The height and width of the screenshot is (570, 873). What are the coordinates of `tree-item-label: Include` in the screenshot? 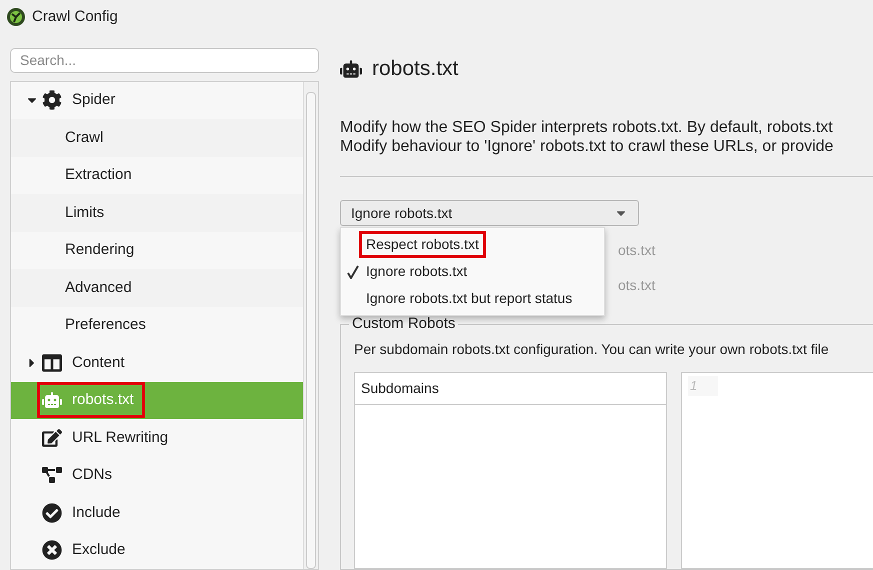 It's located at (96, 512).